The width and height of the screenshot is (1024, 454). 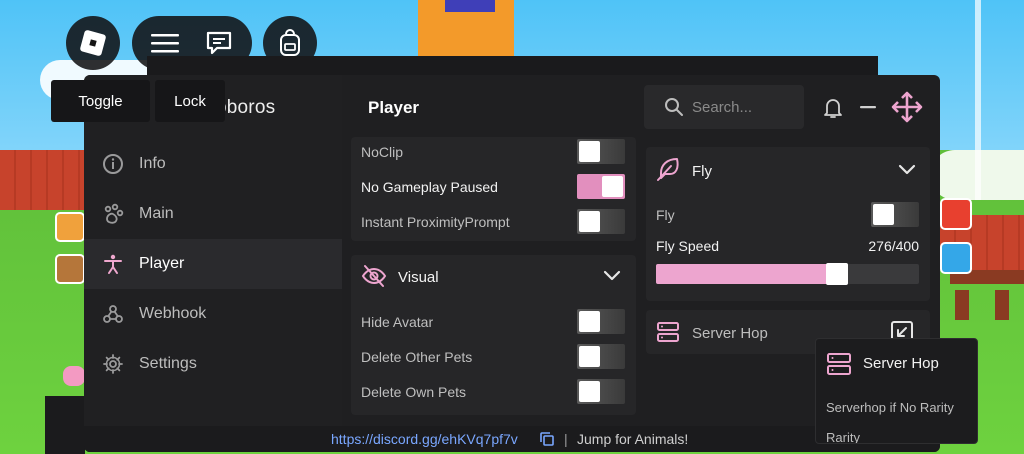 I want to click on search-box, so click(x=724, y=107).